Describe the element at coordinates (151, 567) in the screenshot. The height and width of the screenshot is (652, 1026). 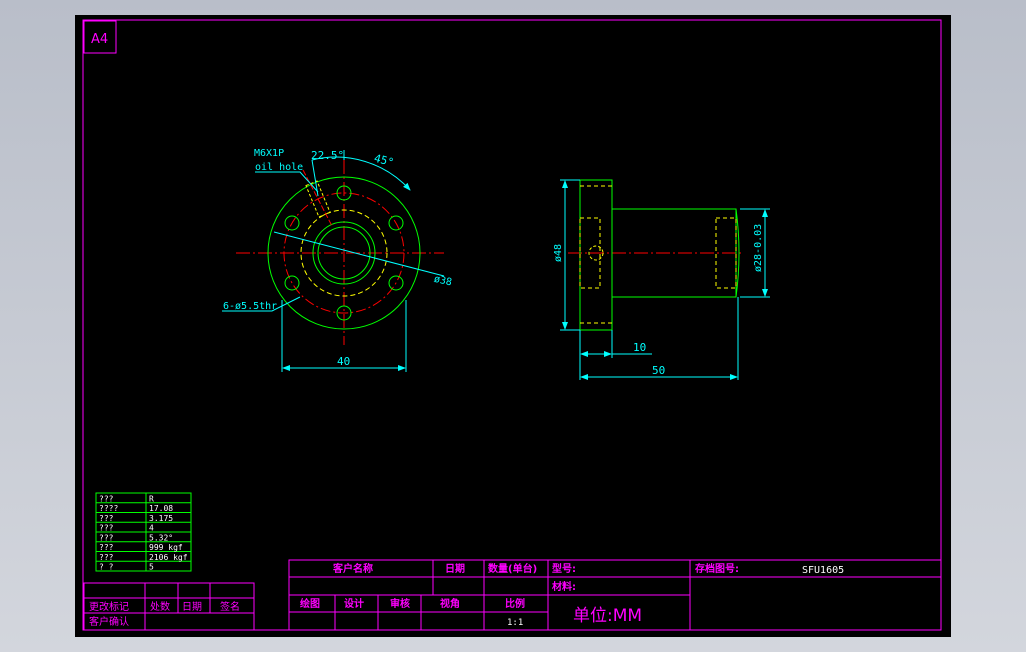
I see `spec-value: 5` at that location.